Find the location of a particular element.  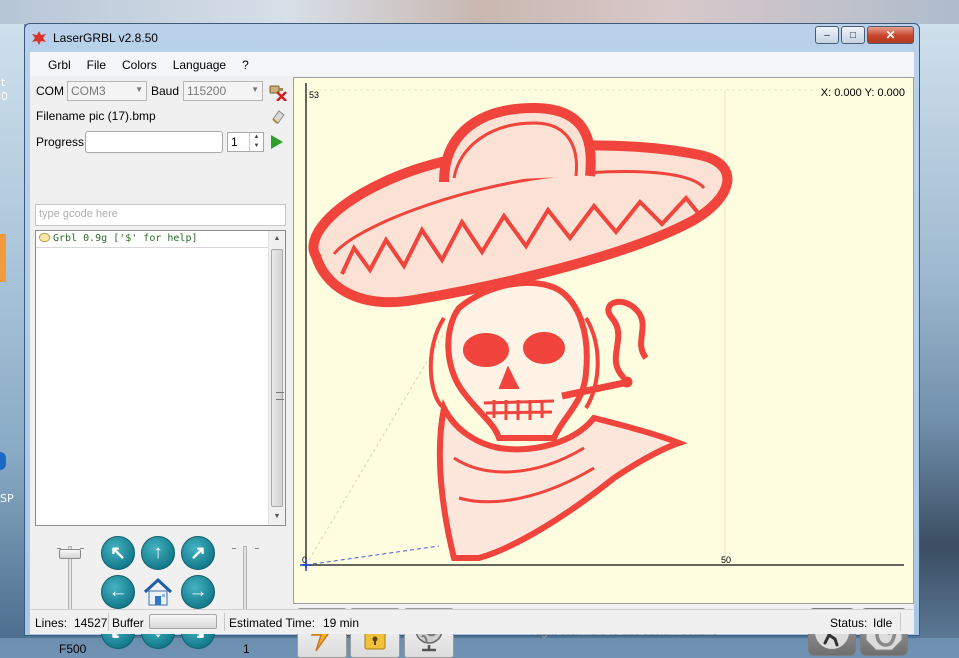

lines-count: 14527 is located at coordinates (91, 623).